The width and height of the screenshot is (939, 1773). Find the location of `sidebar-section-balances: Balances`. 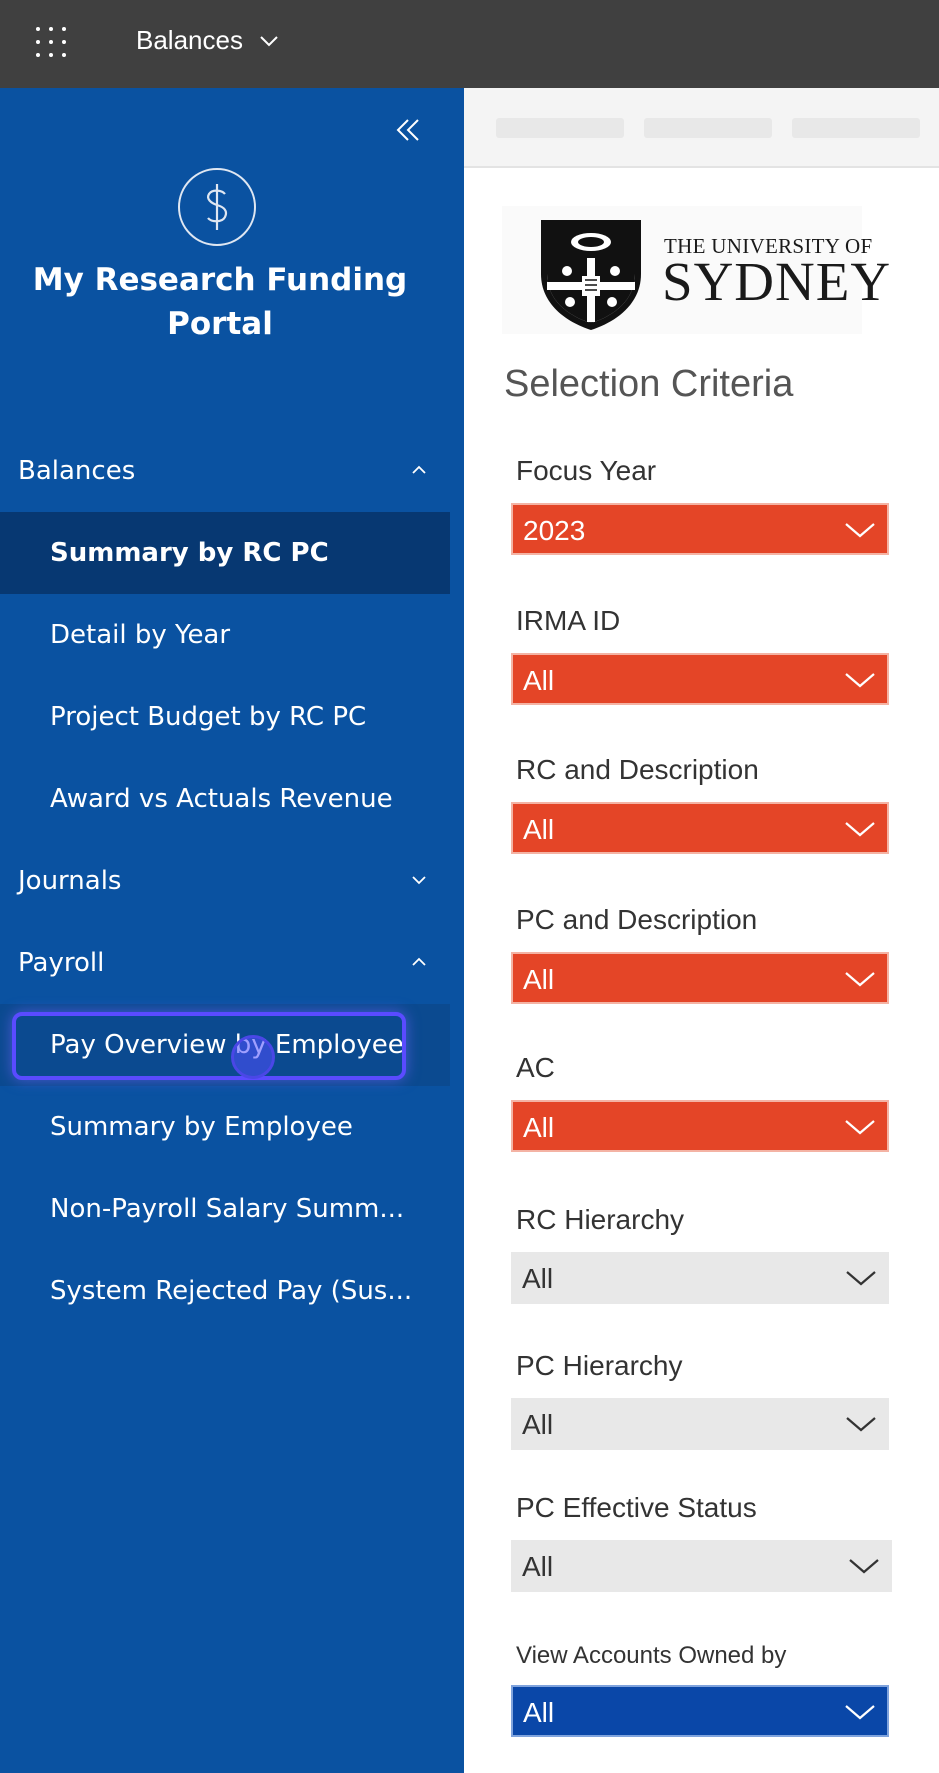

sidebar-section-balances: Balances is located at coordinates (225, 471).